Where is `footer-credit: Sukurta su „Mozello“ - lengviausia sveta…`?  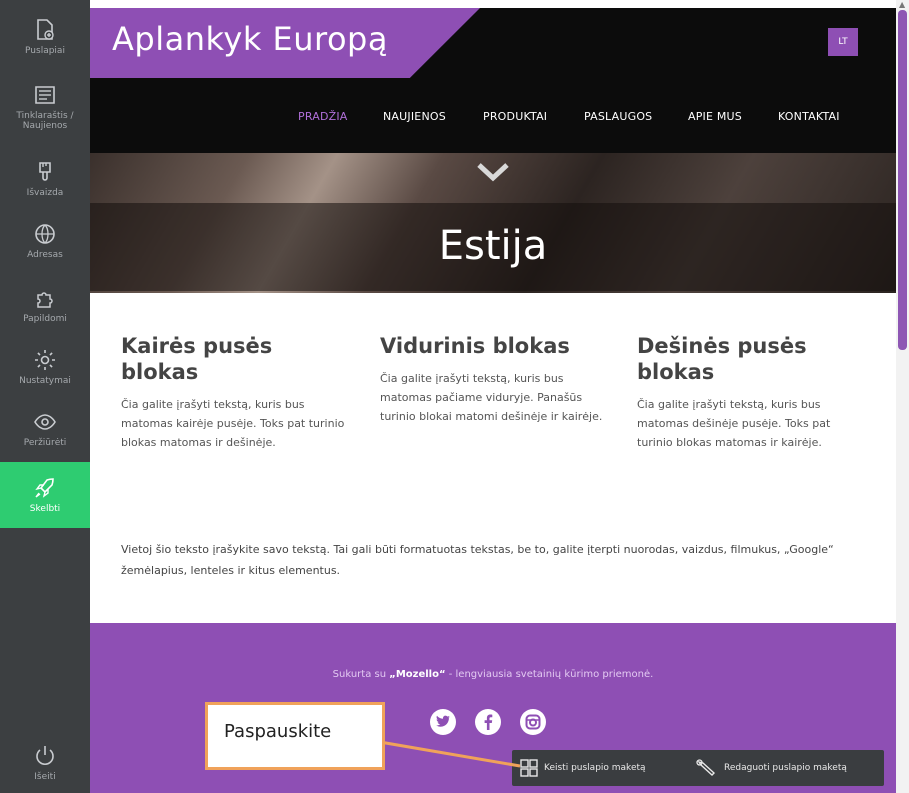
footer-credit: Sukurta su „Mozello“ - lengviausia sveta… is located at coordinates (493, 674).